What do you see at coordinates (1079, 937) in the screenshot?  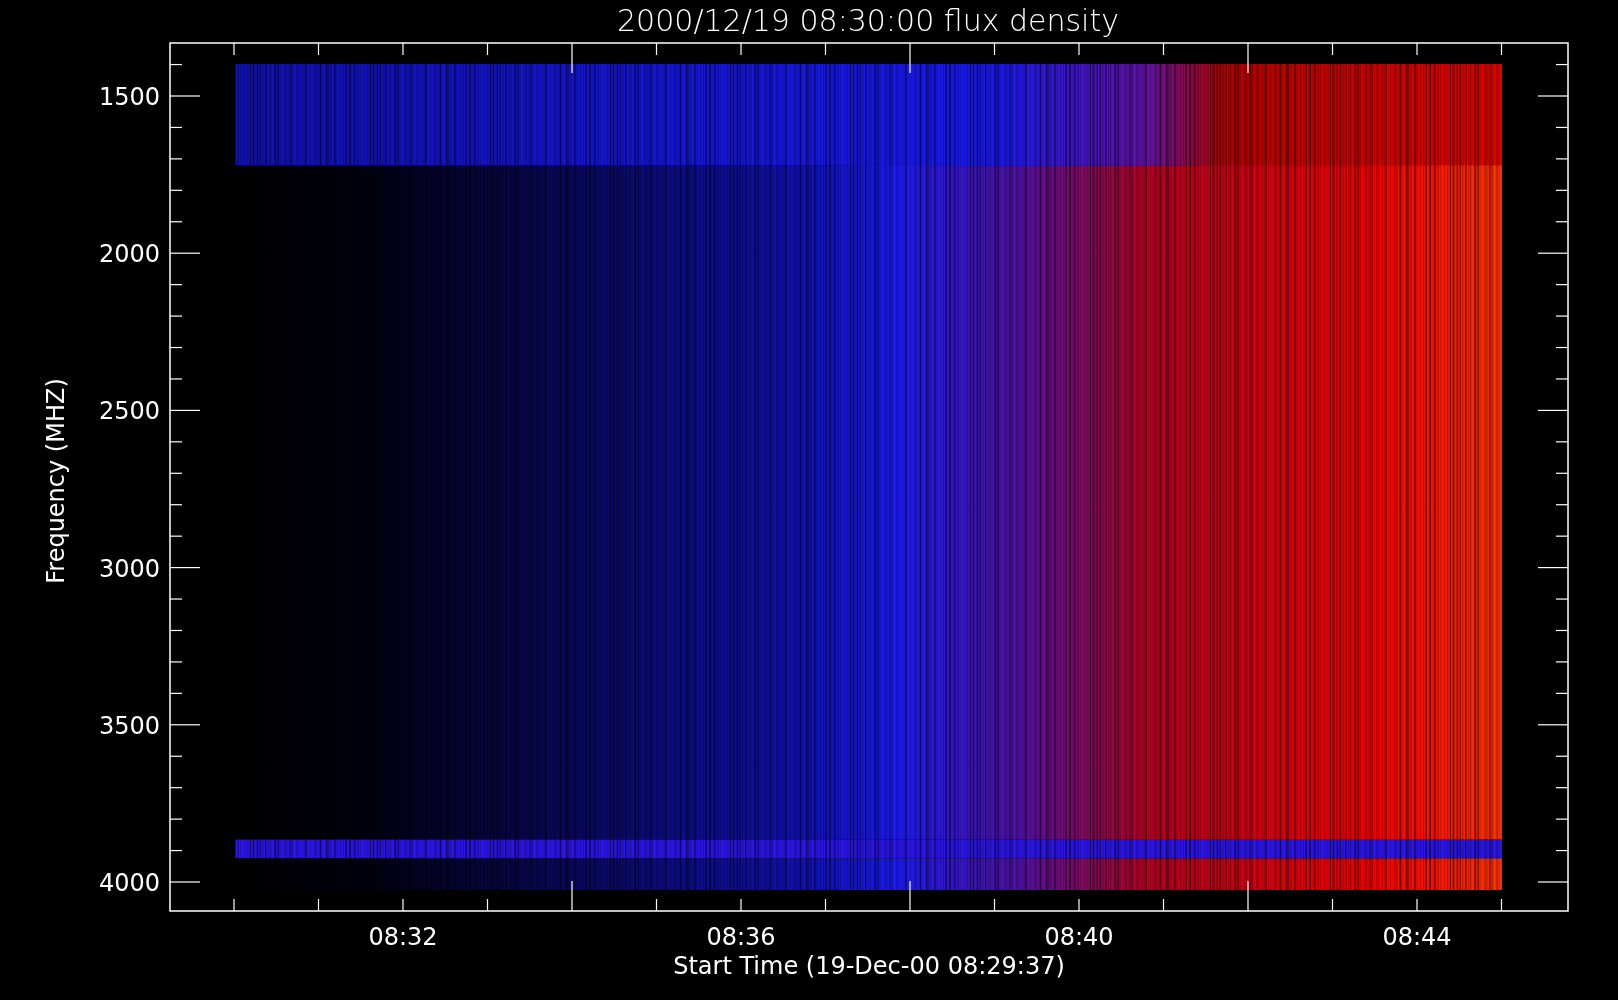 I see `tick-label: 08:40` at bounding box center [1079, 937].